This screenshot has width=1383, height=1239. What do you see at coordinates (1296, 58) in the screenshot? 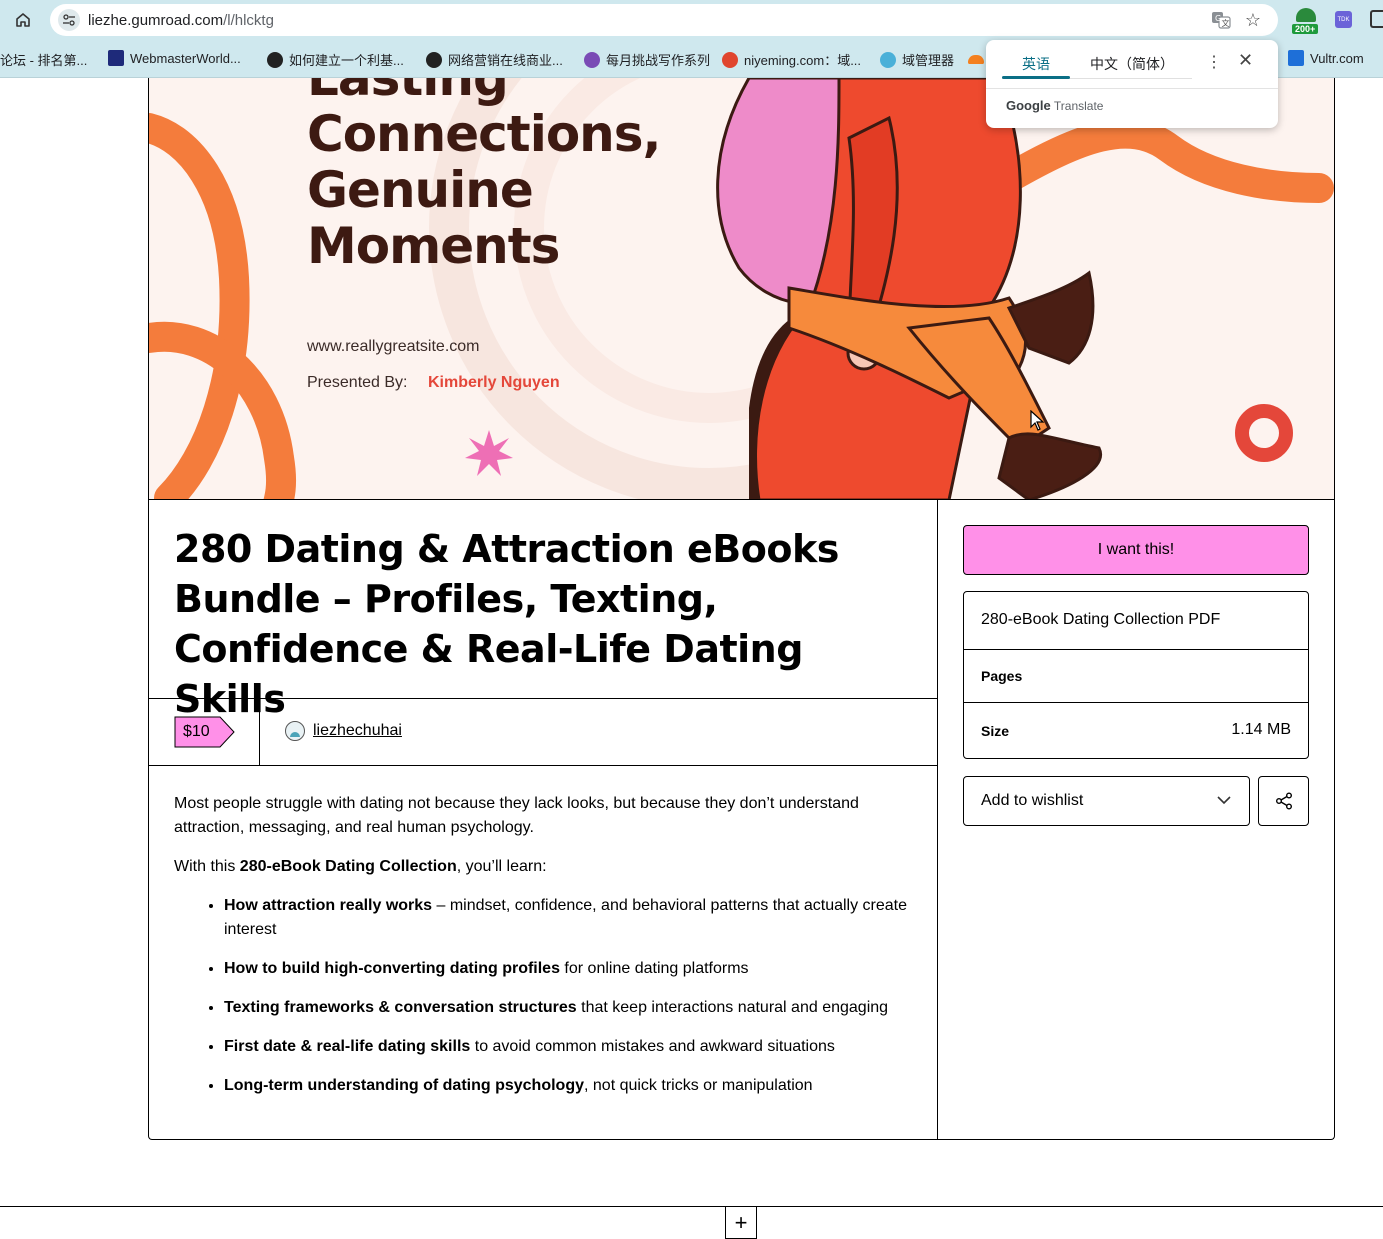
I see `vultr-icon` at bounding box center [1296, 58].